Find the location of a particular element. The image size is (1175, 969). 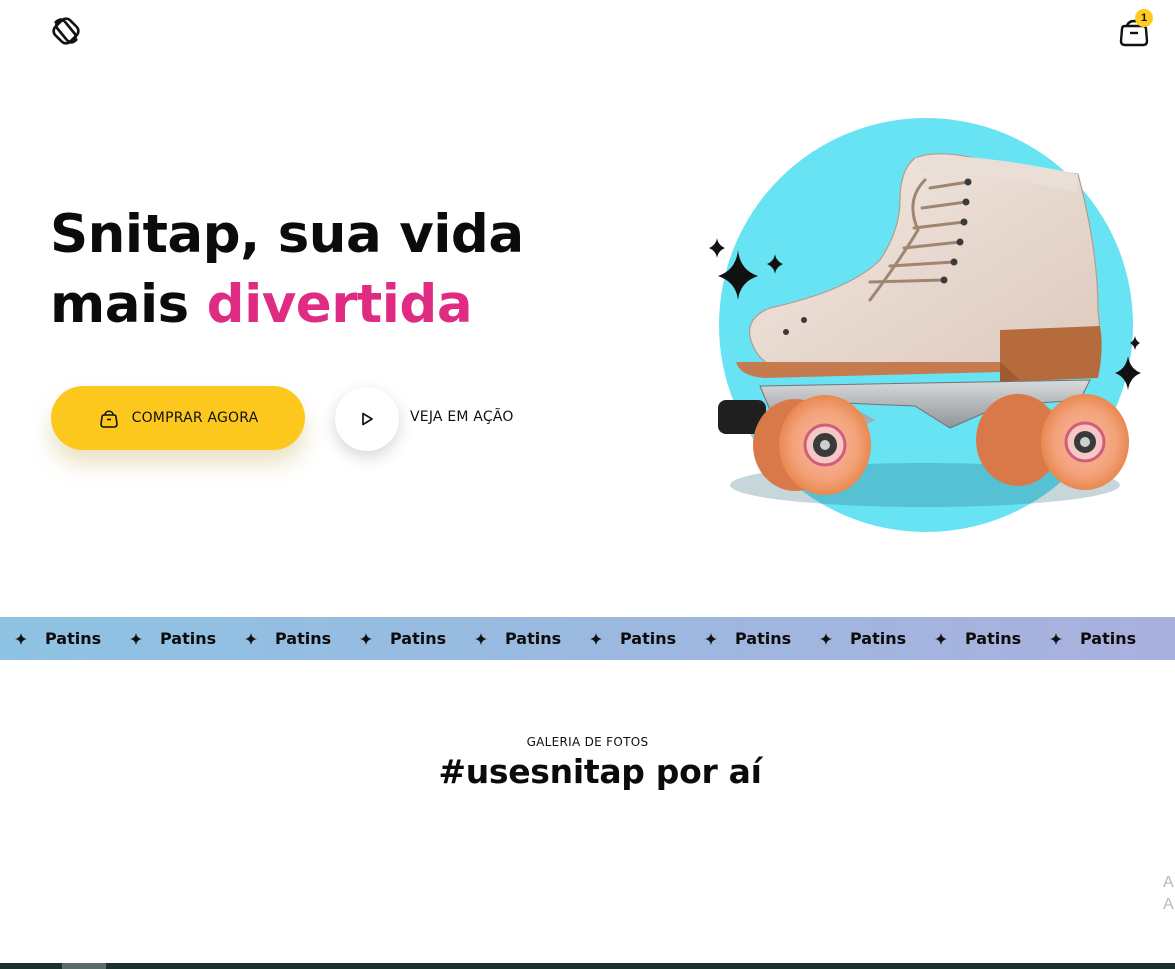

shopping-bag-icon is located at coordinates (108, 419).